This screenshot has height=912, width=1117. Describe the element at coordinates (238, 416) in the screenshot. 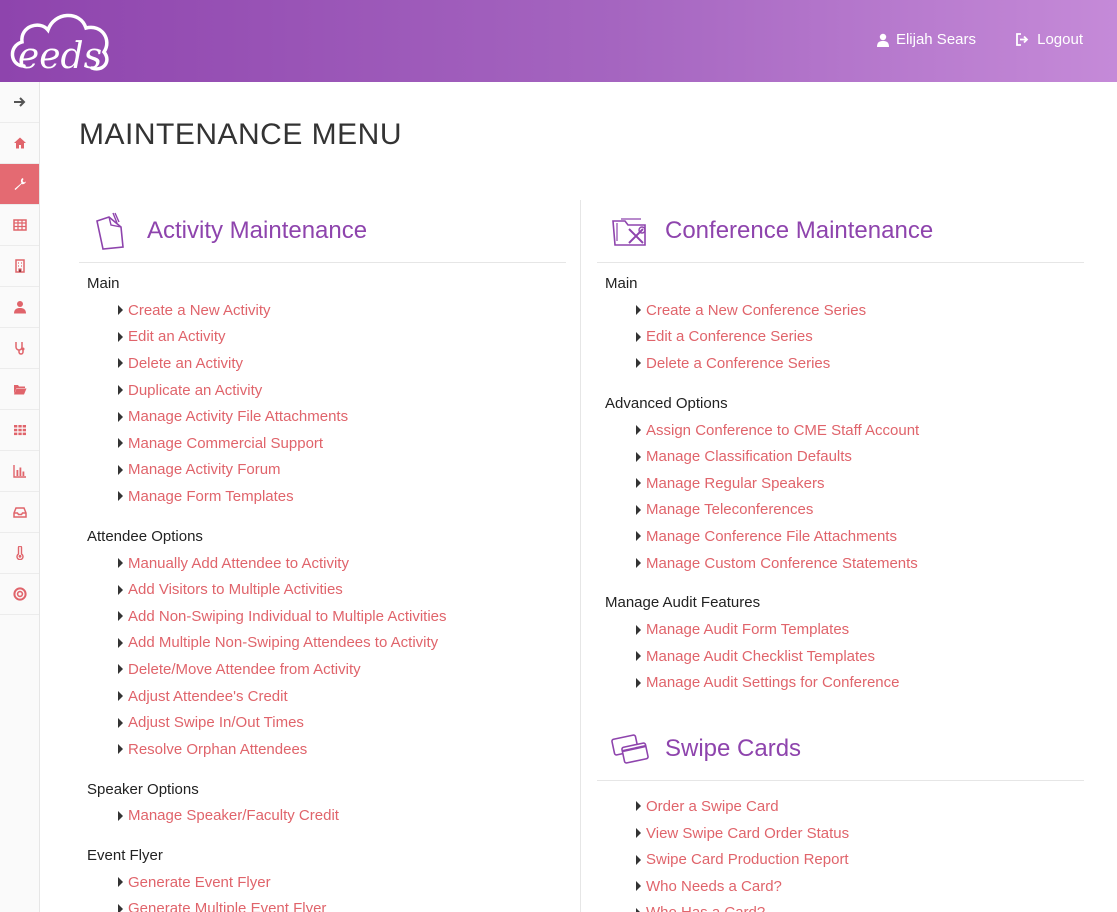

I see `link-manage-activity-file-attachments: Manage Activity File Attachments` at that location.